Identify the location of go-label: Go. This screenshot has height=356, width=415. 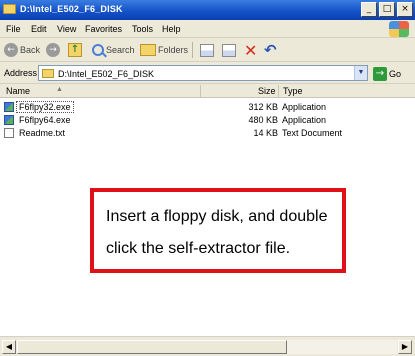
(395, 73).